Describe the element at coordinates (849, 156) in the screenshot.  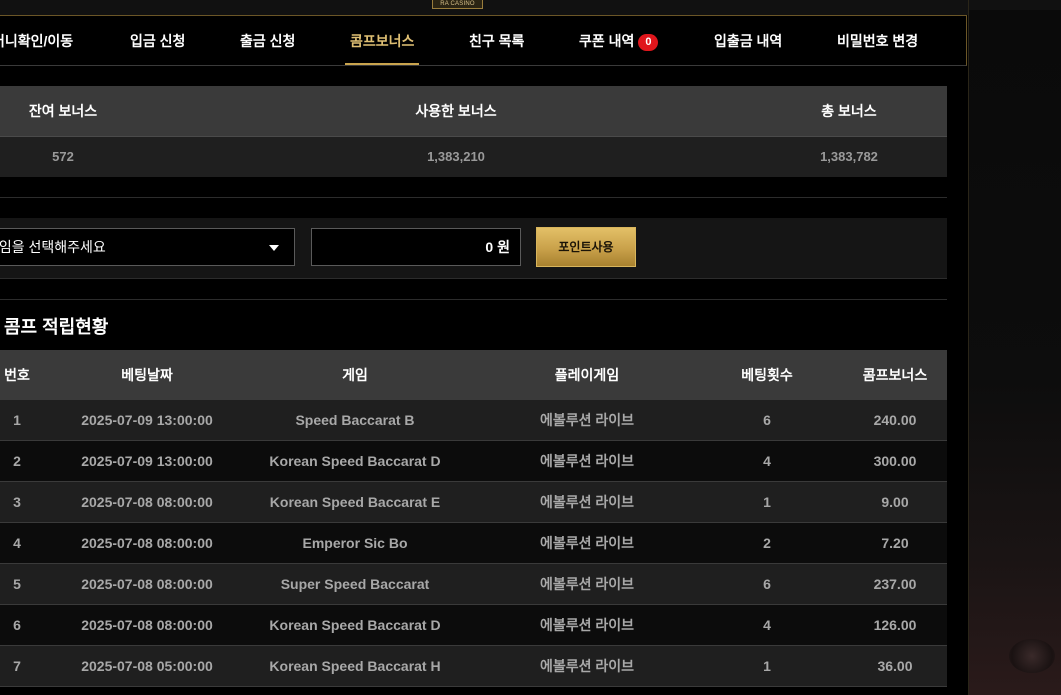
I see `total-bonus-value: 1,383,782` at that location.